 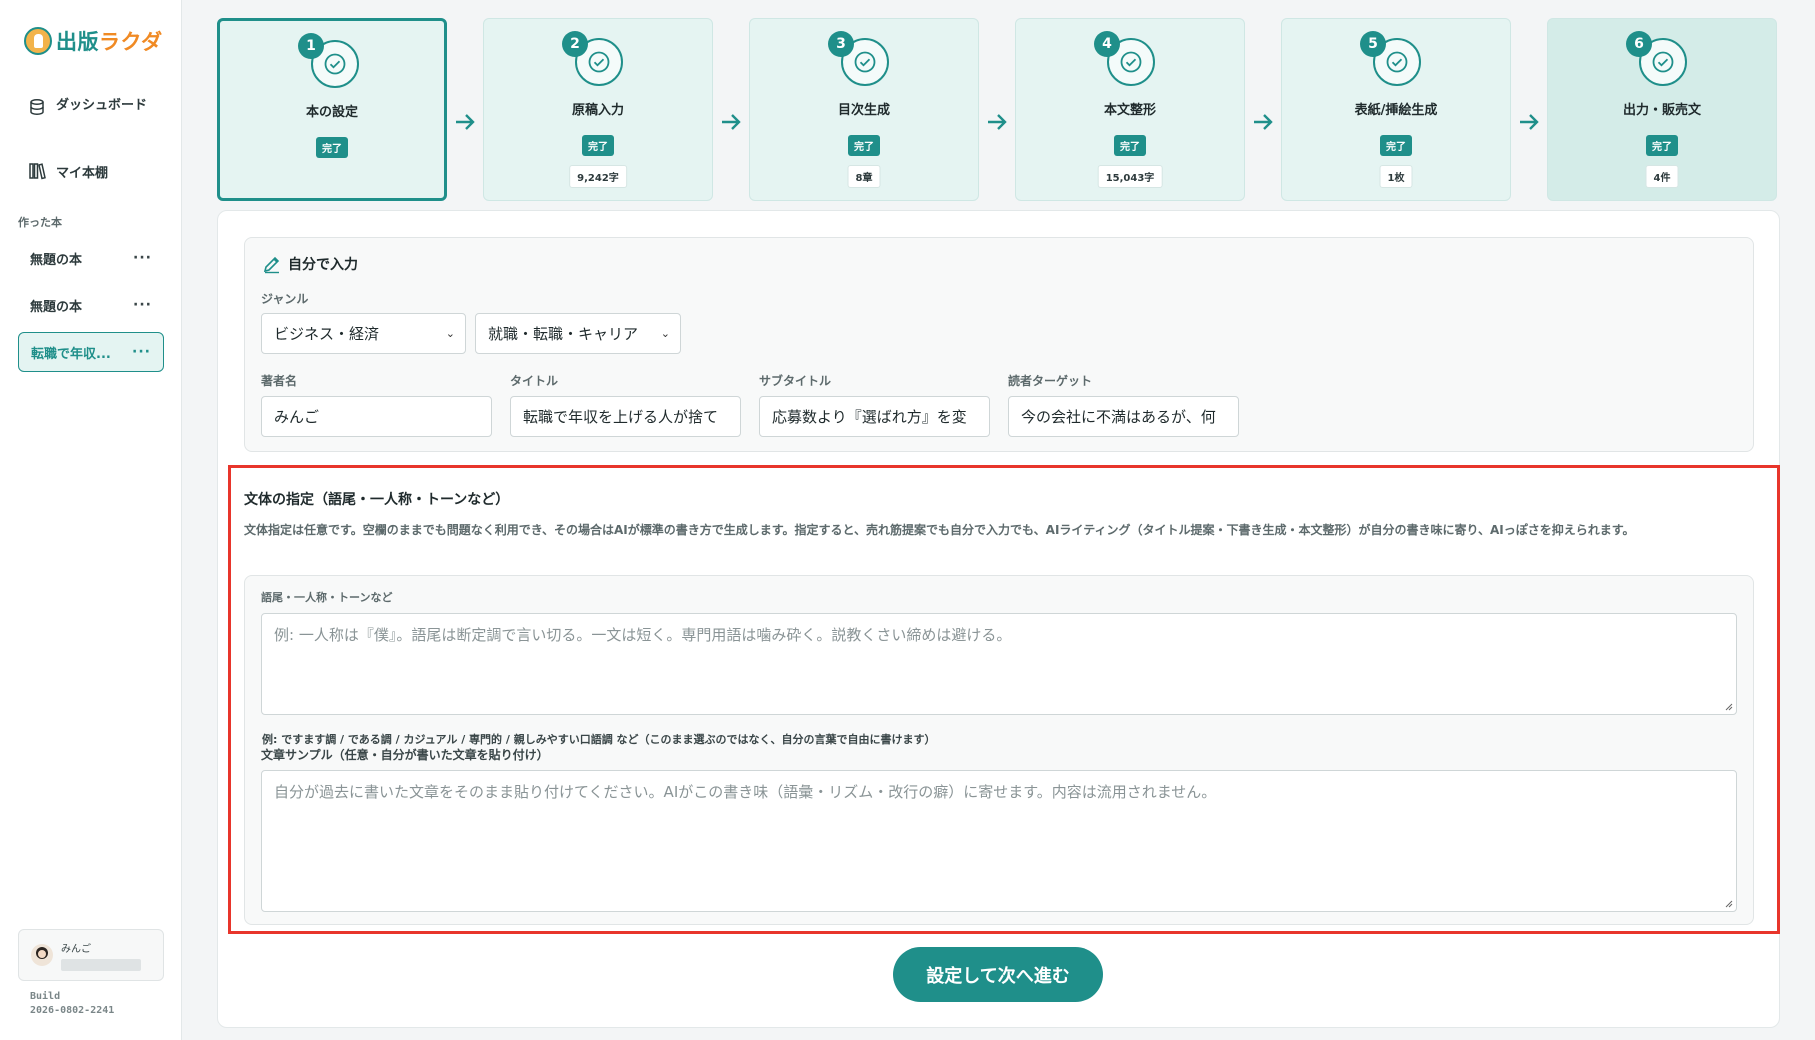 I want to click on step-title: 本文整形, so click(x=1129, y=110).